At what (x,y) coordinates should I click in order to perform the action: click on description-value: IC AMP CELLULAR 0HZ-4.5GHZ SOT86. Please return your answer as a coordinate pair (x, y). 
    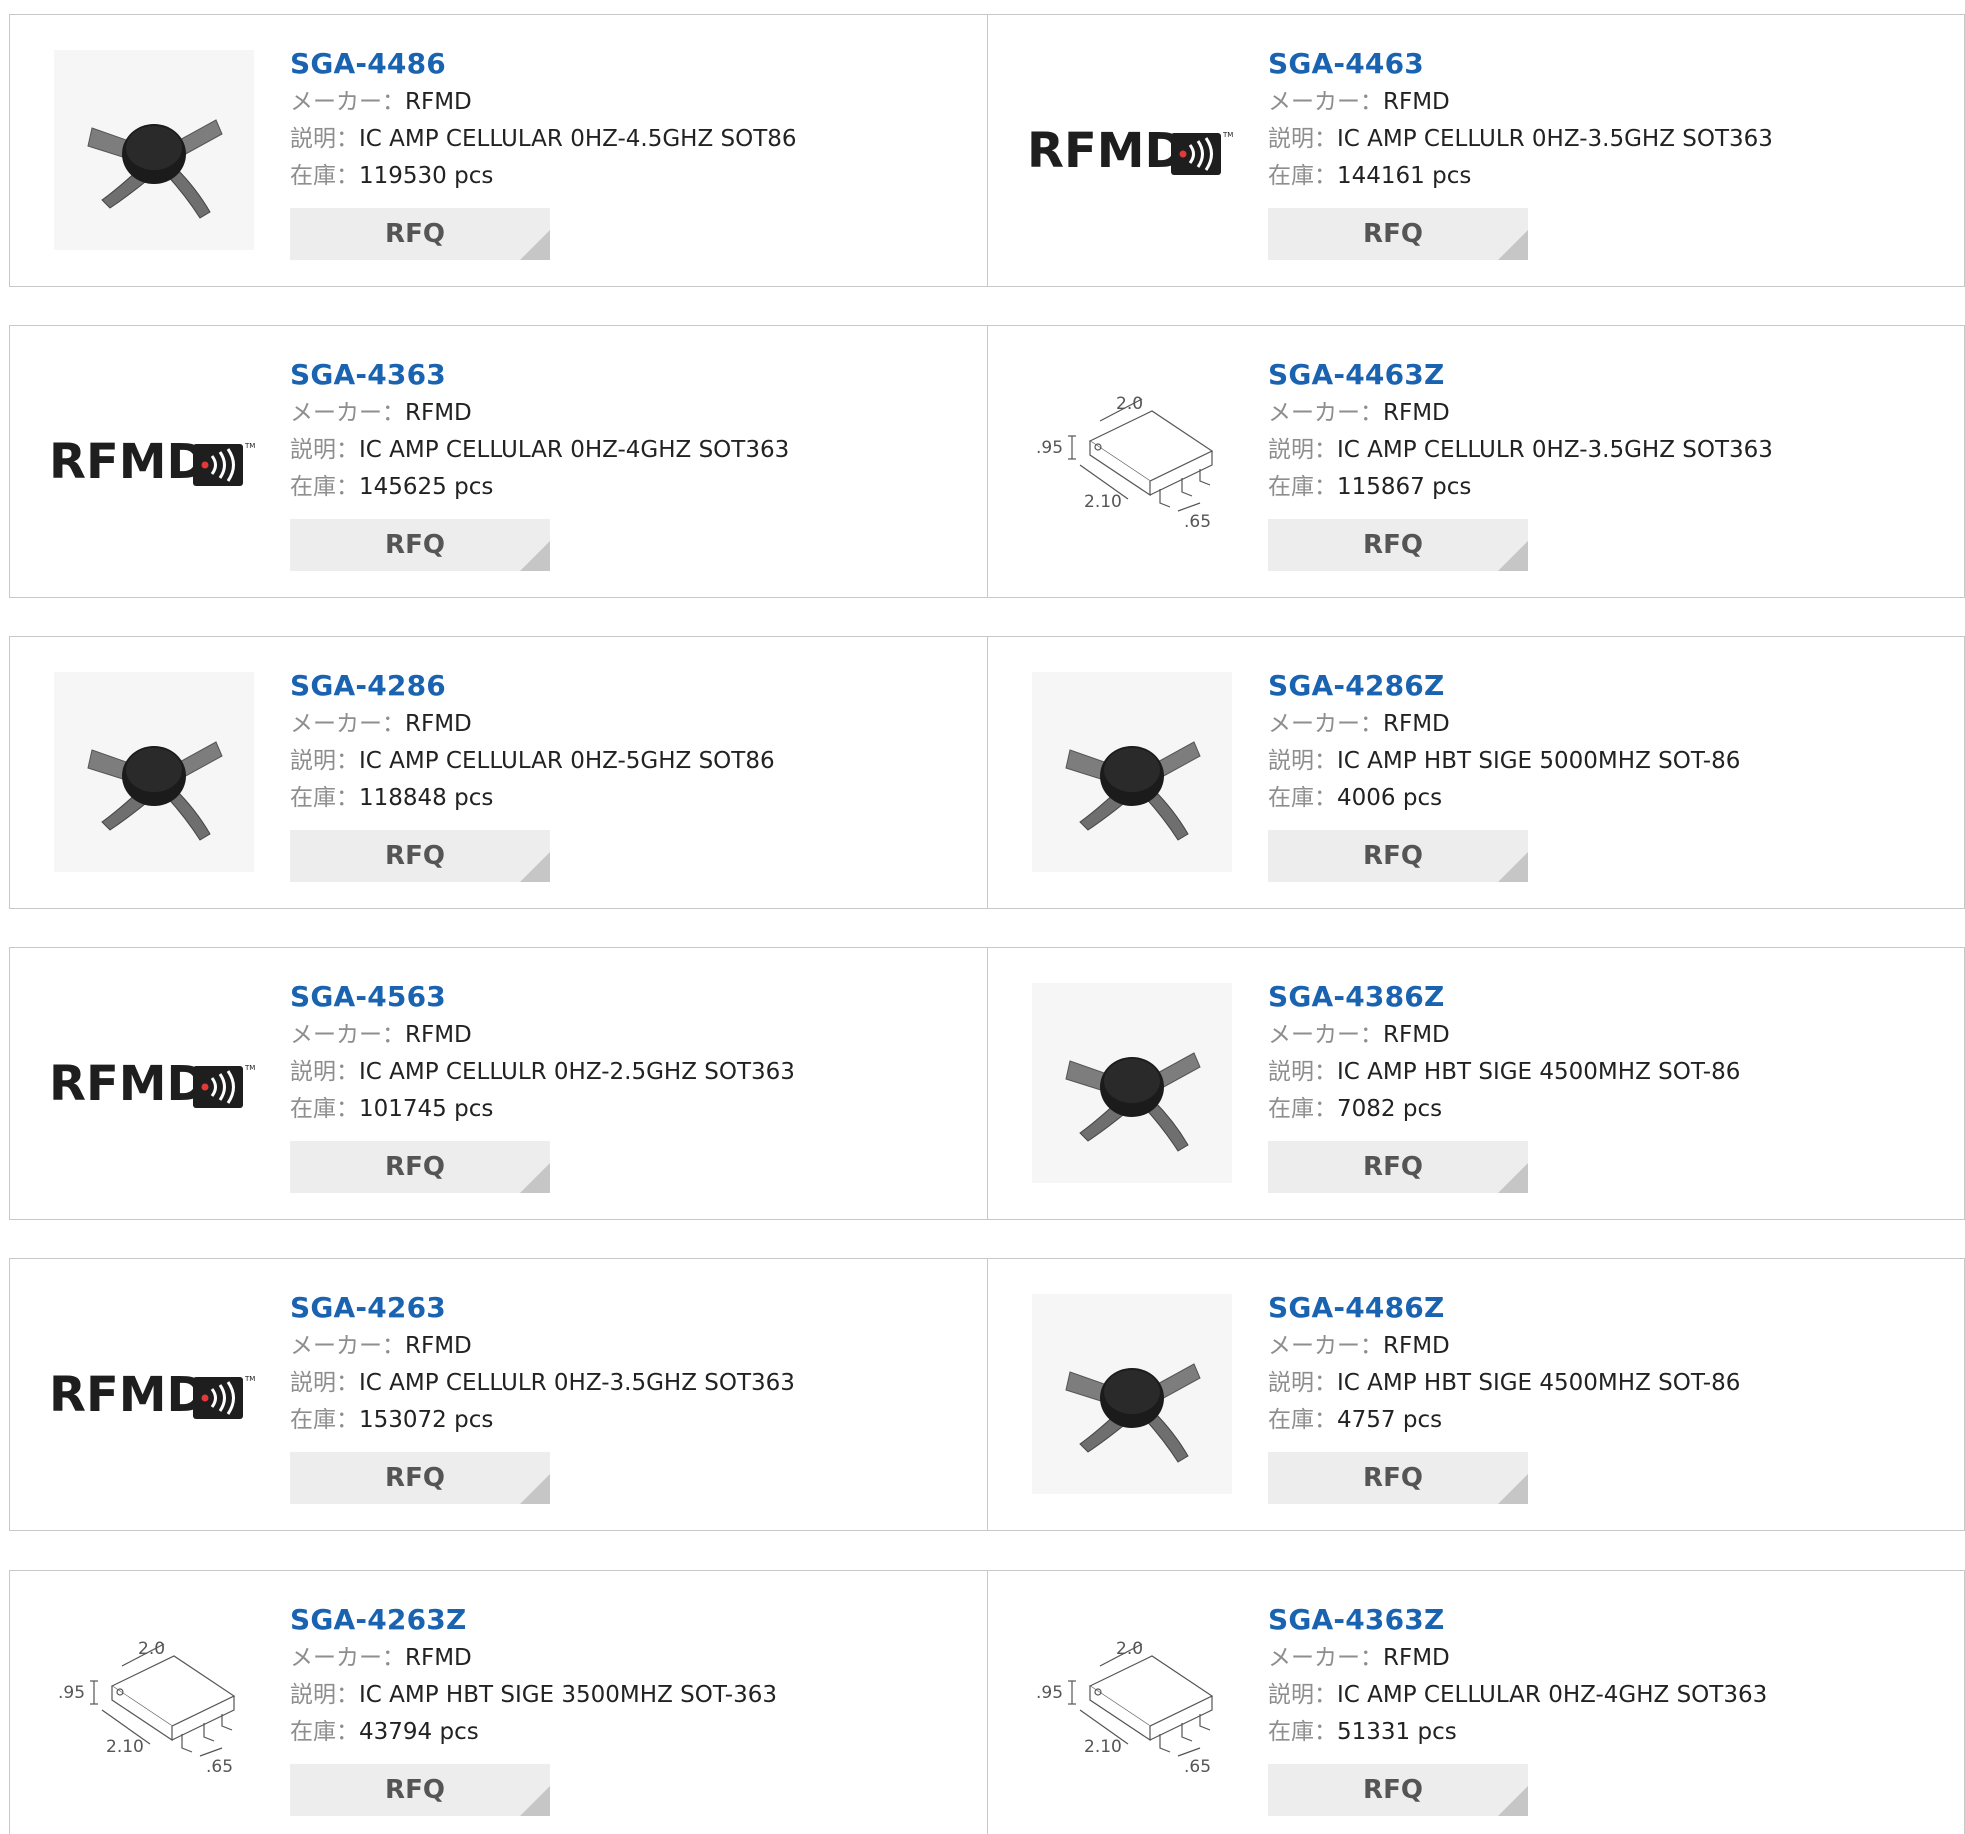
    Looking at the image, I should click on (578, 139).